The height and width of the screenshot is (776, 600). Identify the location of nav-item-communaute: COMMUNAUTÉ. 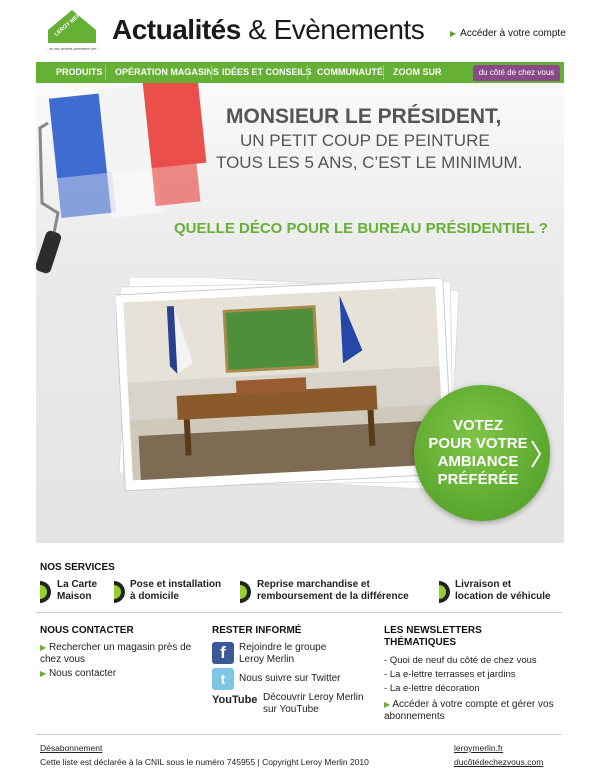
(350, 72).